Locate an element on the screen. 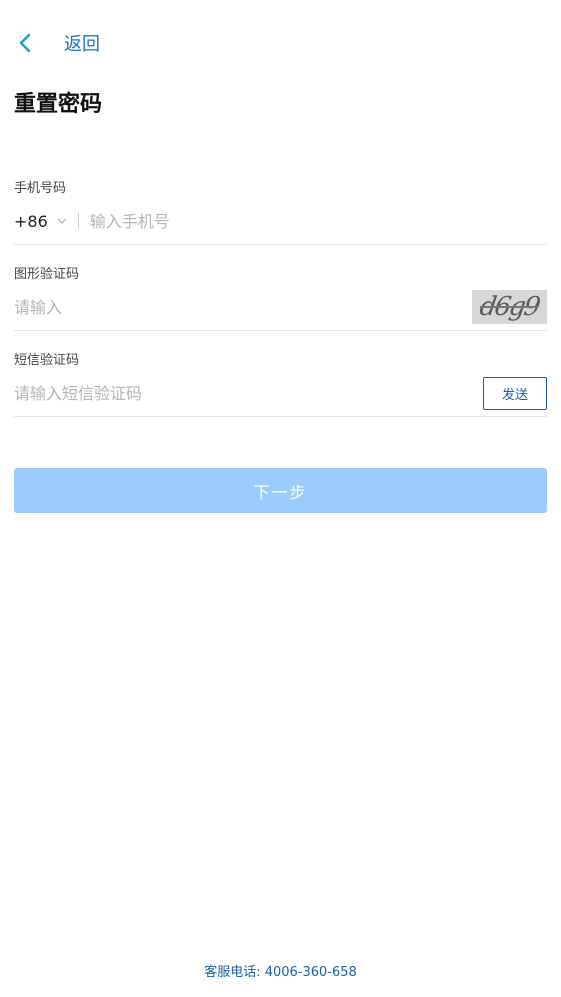 The height and width of the screenshot is (997, 561). phone-field-label: 手机号码 is located at coordinates (40, 188).